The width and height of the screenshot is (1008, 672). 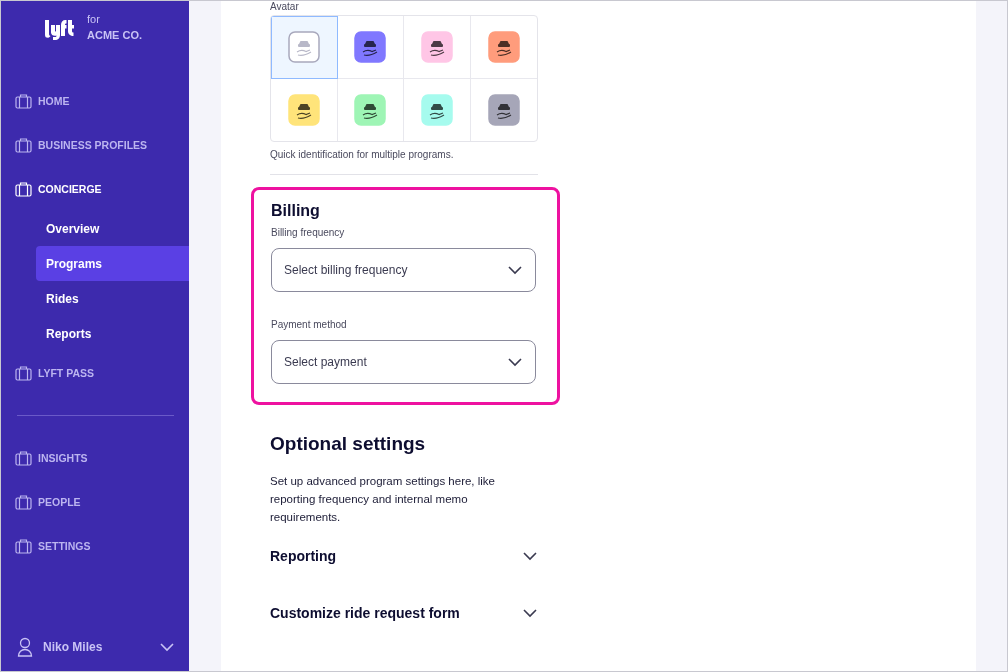 I want to click on field-label: Billing frequency, so click(x=308, y=232).